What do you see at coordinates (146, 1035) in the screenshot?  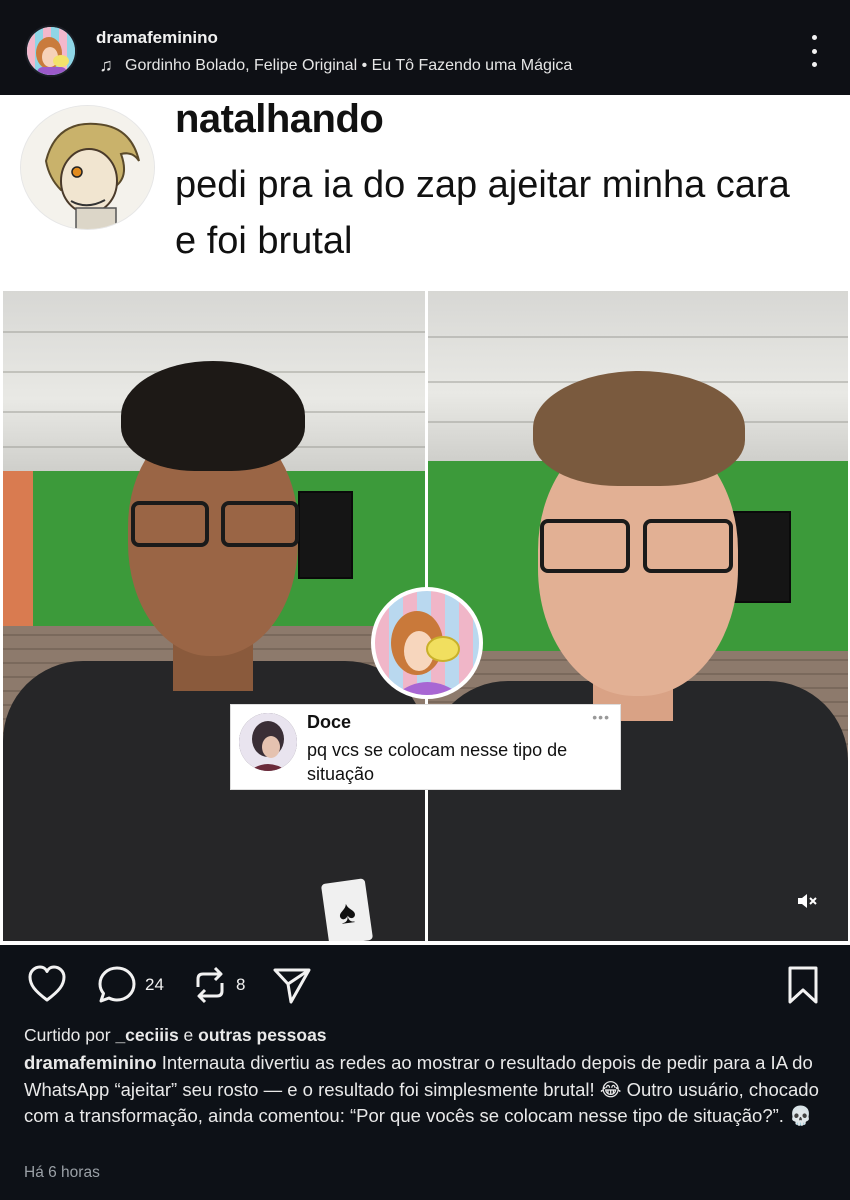 I see `liked-by-user: _ceciiis` at bounding box center [146, 1035].